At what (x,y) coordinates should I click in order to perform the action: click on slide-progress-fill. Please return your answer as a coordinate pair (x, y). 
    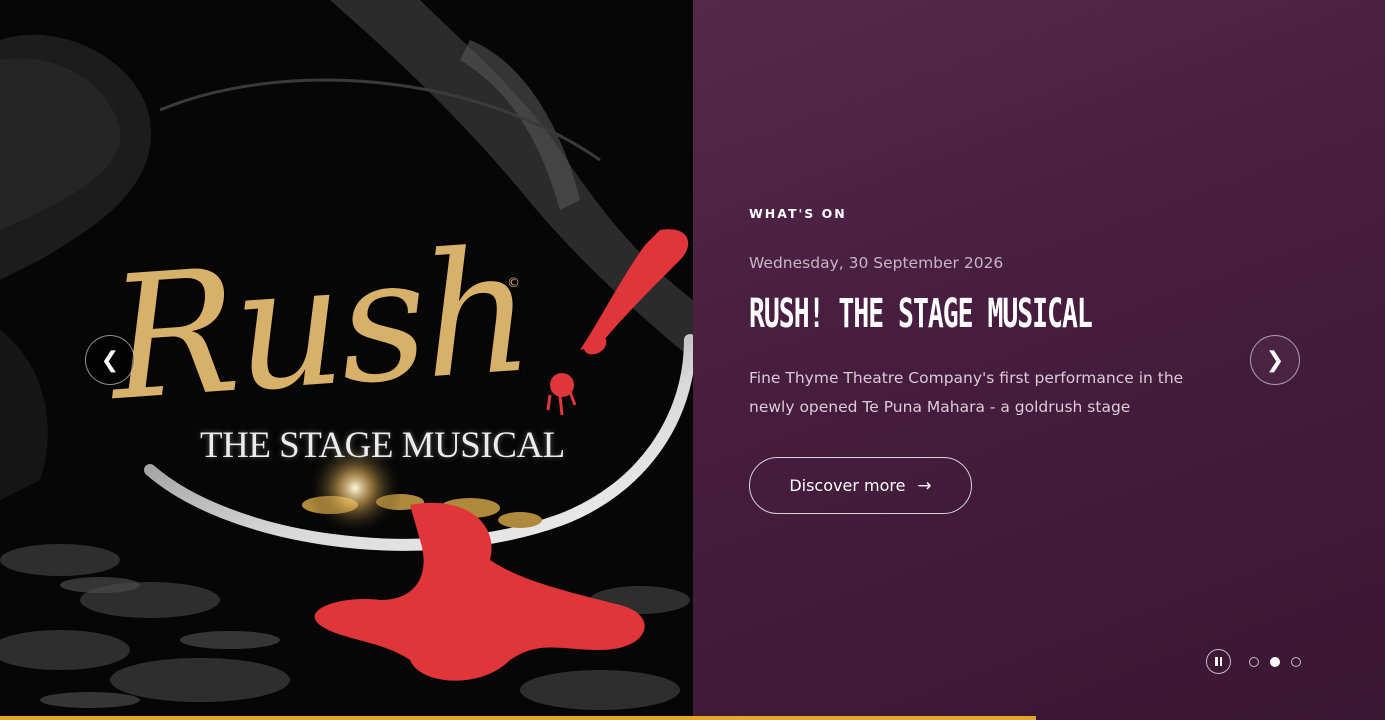
    Looking at the image, I should click on (518, 718).